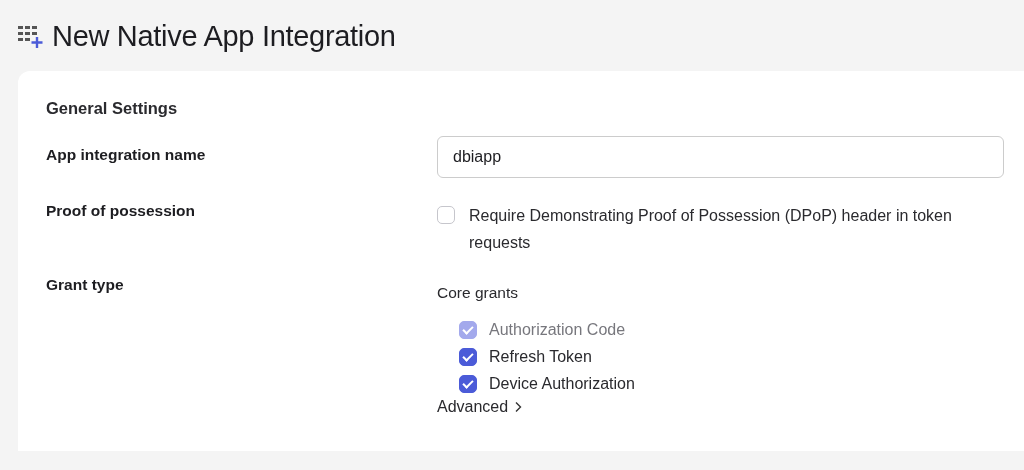 The height and width of the screenshot is (470, 1024). I want to click on field-label: Proof of possession, so click(121, 211).